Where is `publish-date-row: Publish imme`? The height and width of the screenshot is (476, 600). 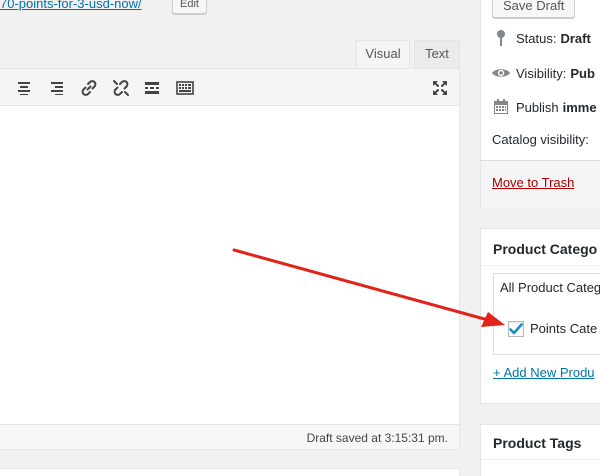 publish-date-row: Publish imme is located at coordinates (544, 107).